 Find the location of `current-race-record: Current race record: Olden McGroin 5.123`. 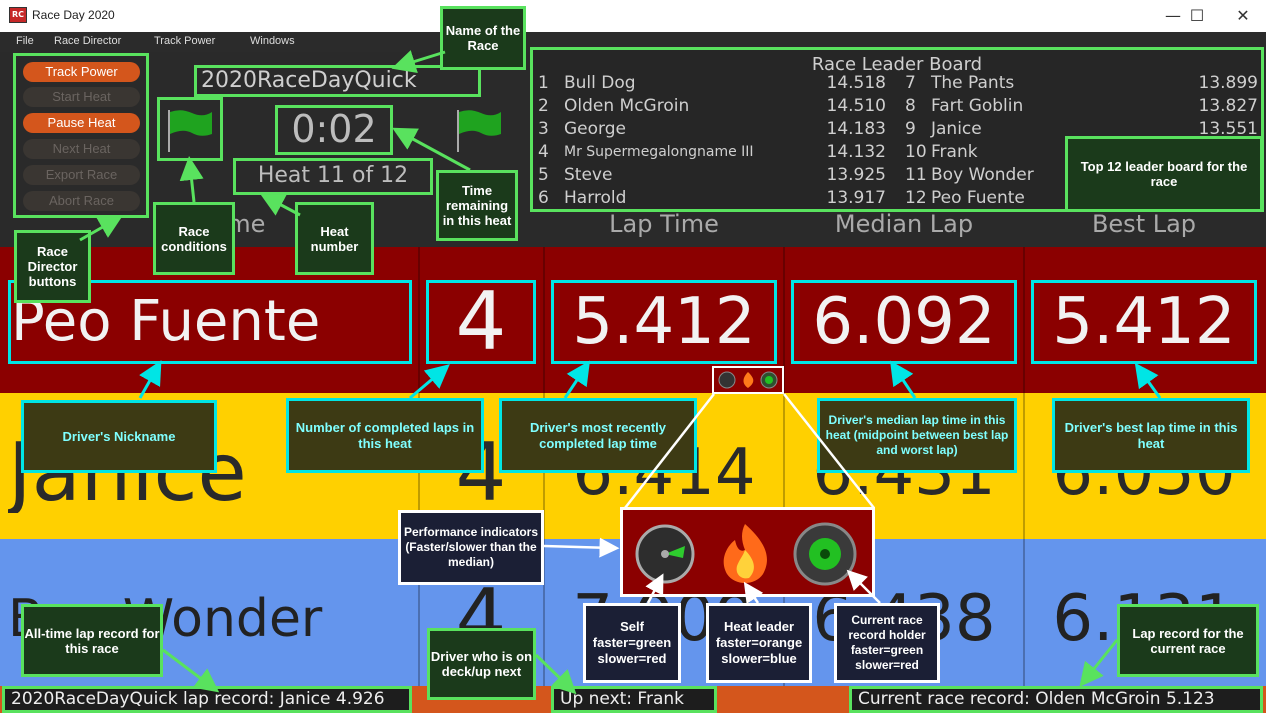

current-race-record: Current race record: Olden McGroin 5.123 is located at coordinates (1056, 699).